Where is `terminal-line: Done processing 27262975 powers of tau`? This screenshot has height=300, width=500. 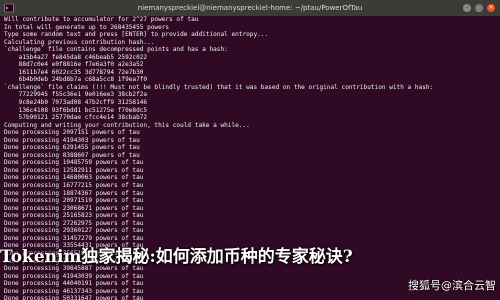
terminal-line: Done processing 27262975 powers of tau is located at coordinates (74, 223).